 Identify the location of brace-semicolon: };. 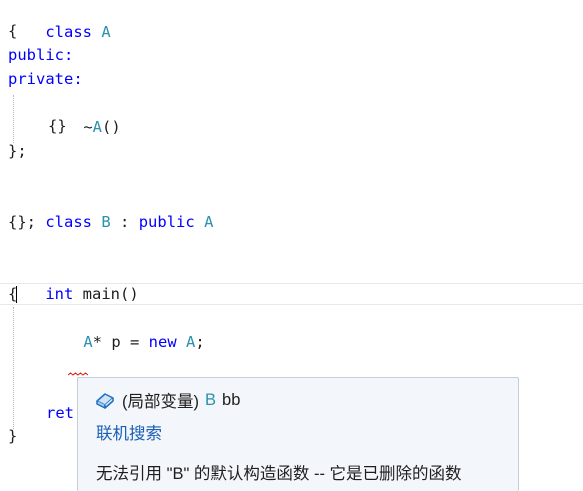
(17, 151).